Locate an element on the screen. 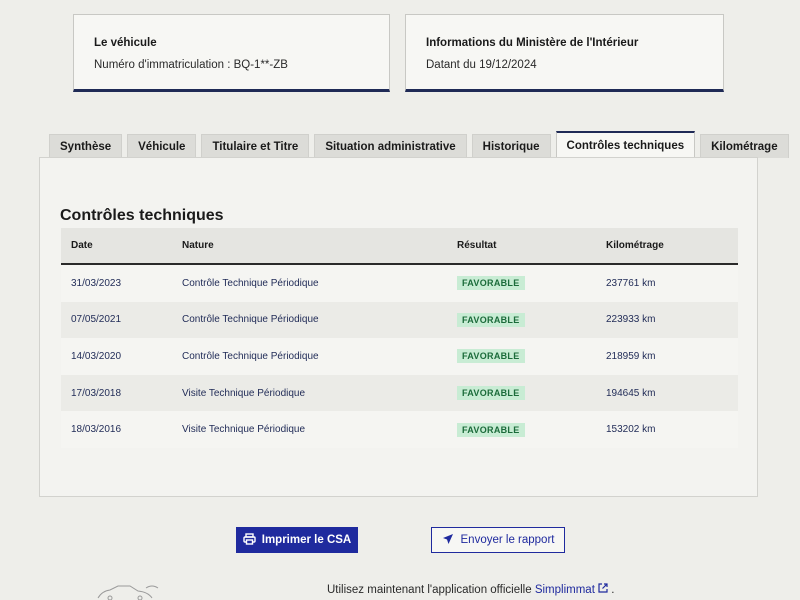 The height and width of the screenshot is (600, 800). row-date: 07/05/2021 is located at coordinates (96, 320).